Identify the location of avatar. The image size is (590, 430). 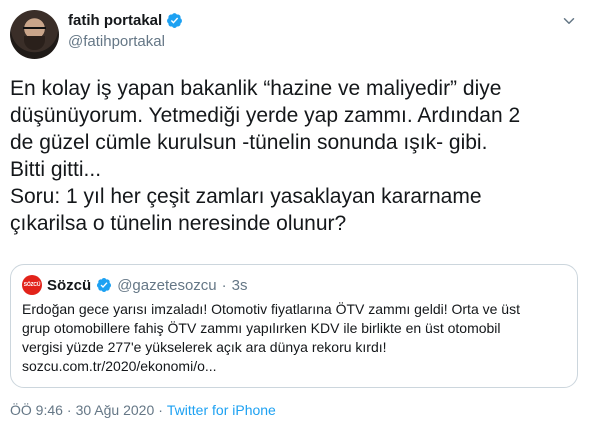
(34, 34).